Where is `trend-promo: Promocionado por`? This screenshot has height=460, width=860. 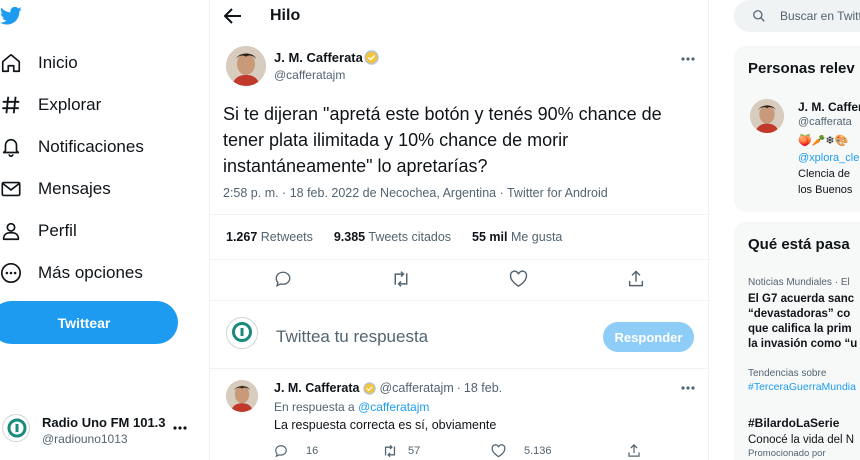 trend-promo: Promocionado por is located at coordinates (787, 453).